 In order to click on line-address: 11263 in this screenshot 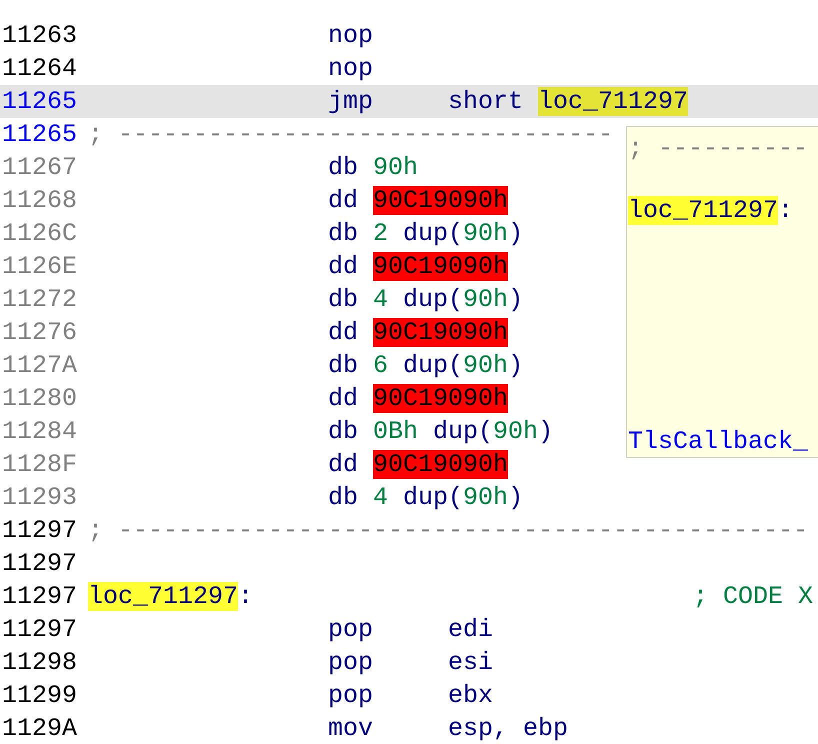, I will do `click(39, 36)`.